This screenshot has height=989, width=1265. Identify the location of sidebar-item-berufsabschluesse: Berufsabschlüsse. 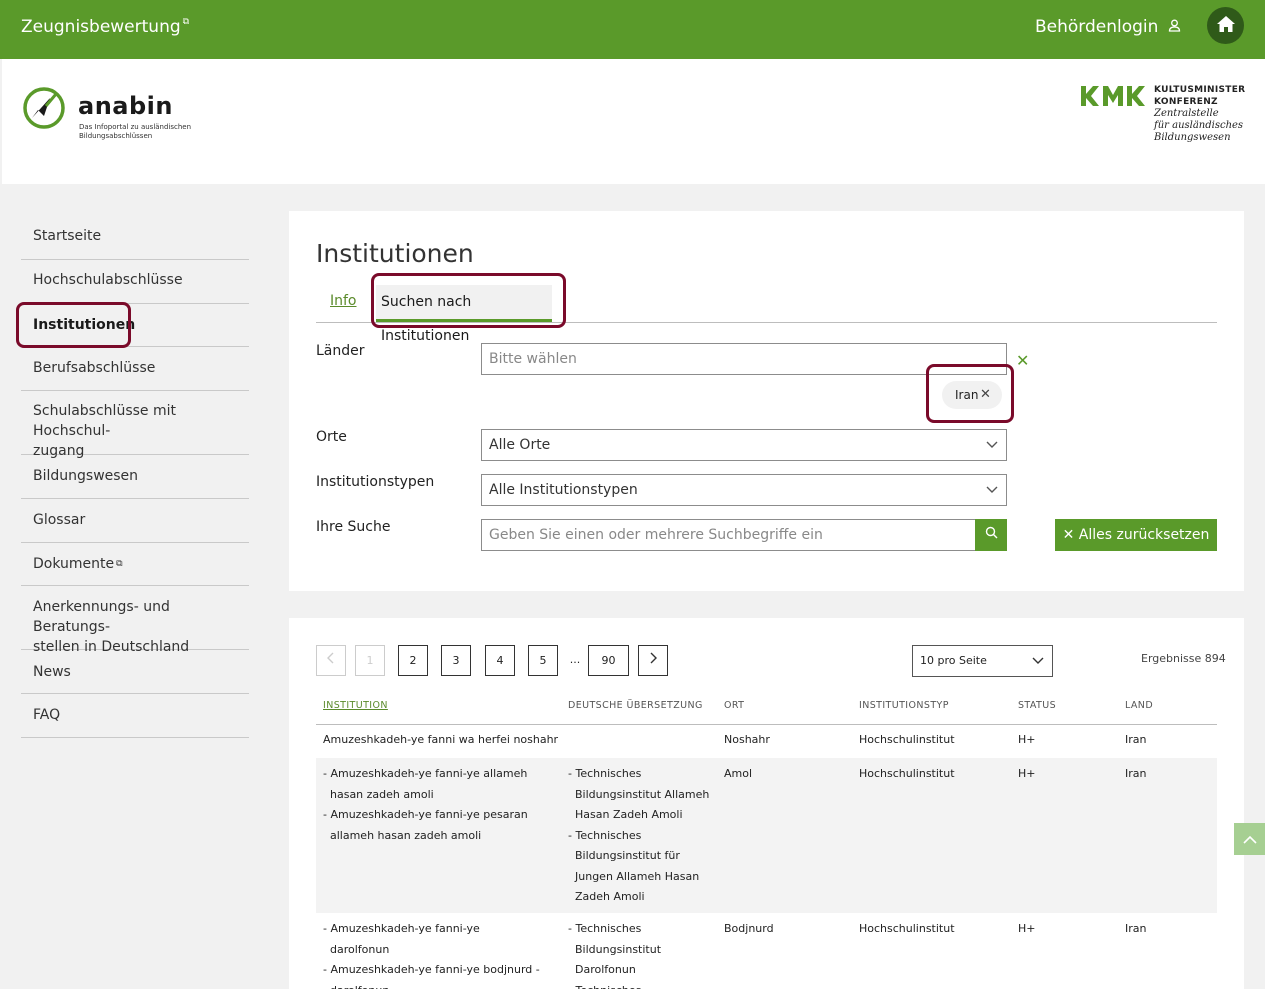
(135, 374).